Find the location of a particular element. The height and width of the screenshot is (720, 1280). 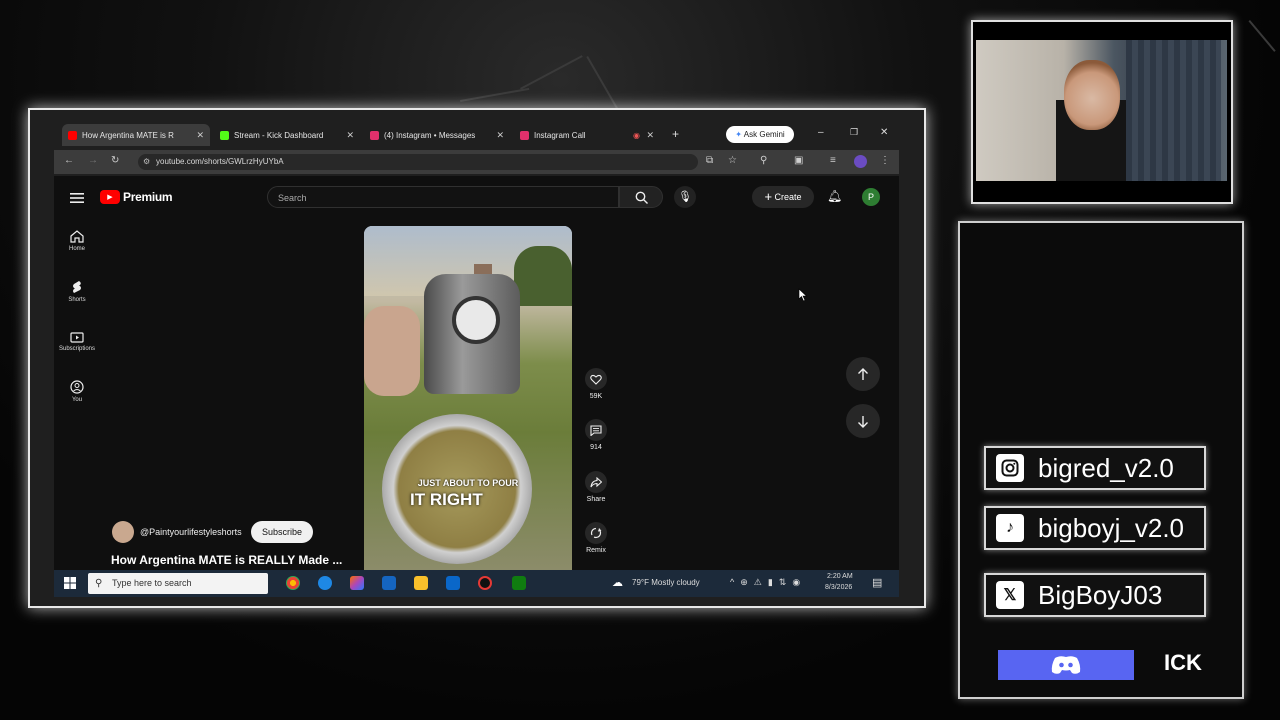

sidebar-item-label: Shorts is located at coordinates (77, 300).